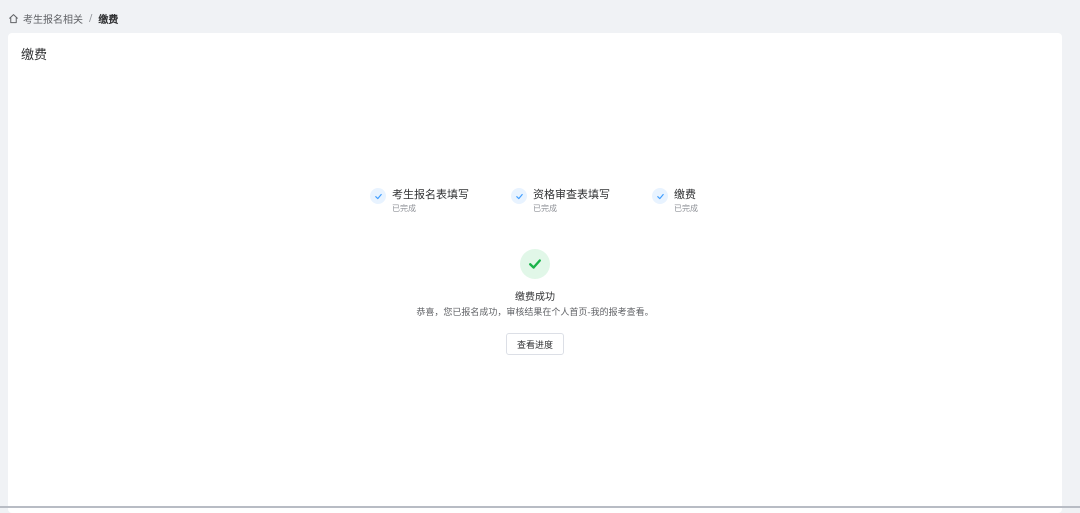  I want to click on step-title: 考生报名表填写, so click(430, 194).